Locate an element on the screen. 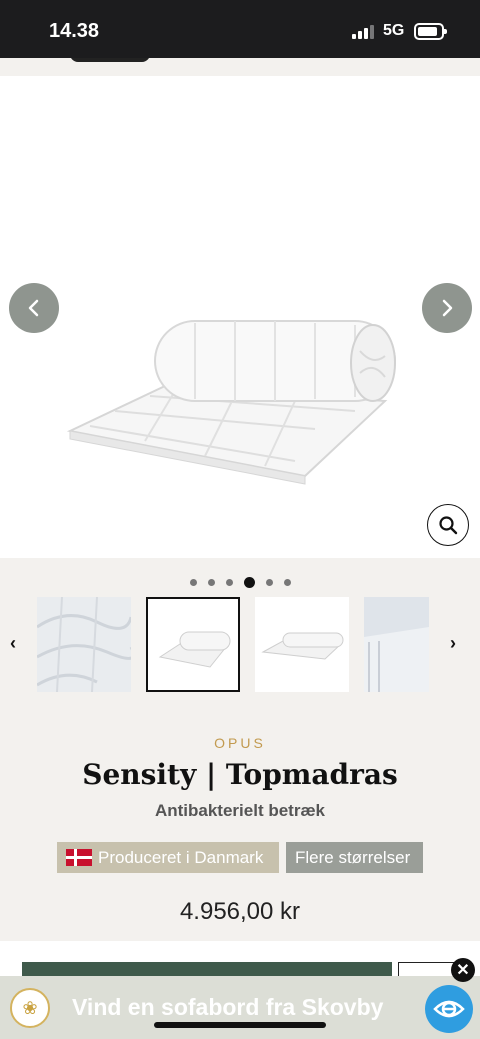 The height and width of the screenshot is (1039, 480). status-bar: 14.38 5G is located at coordinates (240, 29).